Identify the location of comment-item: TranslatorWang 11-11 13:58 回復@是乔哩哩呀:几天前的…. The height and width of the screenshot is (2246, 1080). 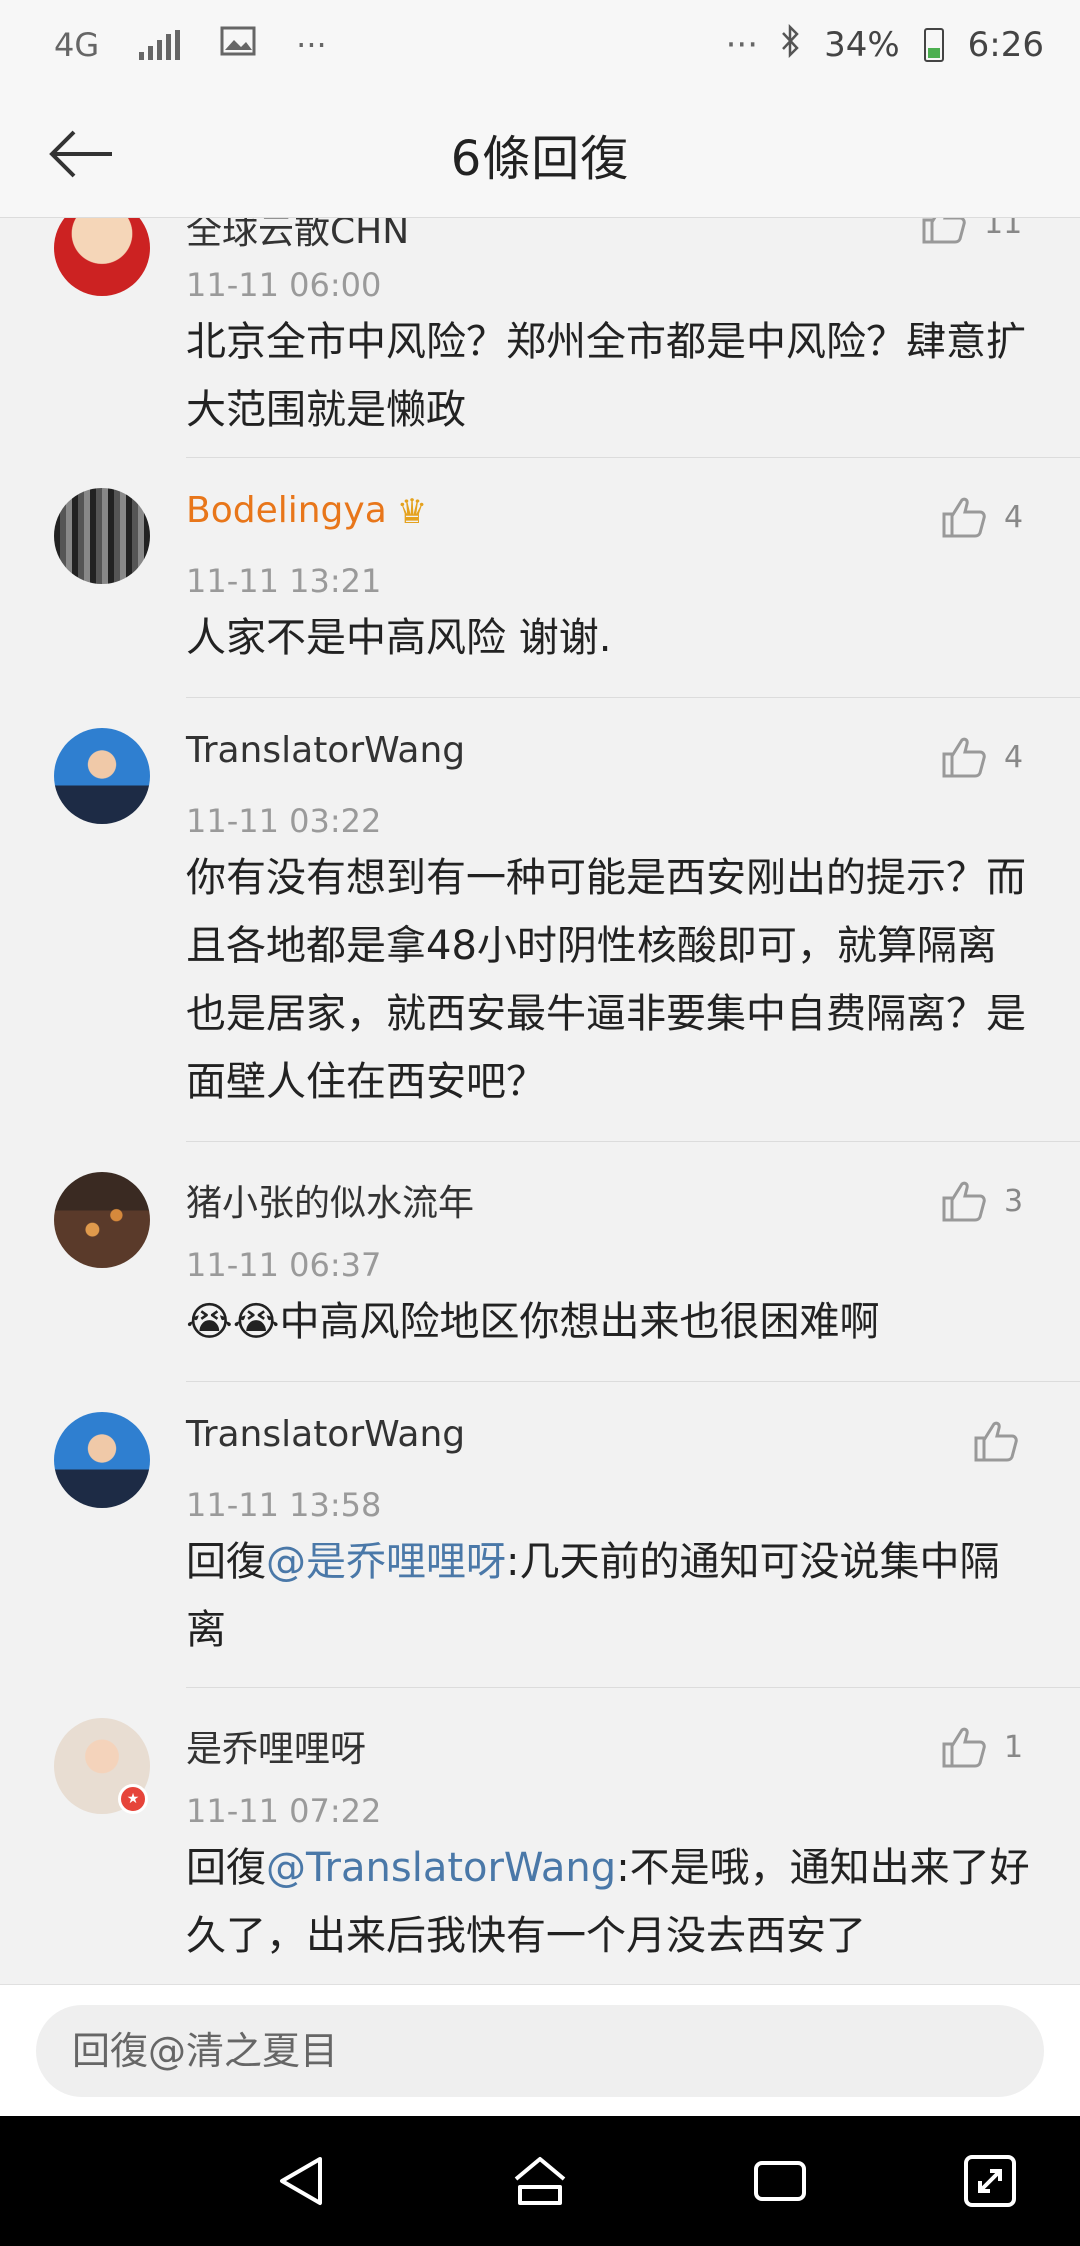
(540, 1535).